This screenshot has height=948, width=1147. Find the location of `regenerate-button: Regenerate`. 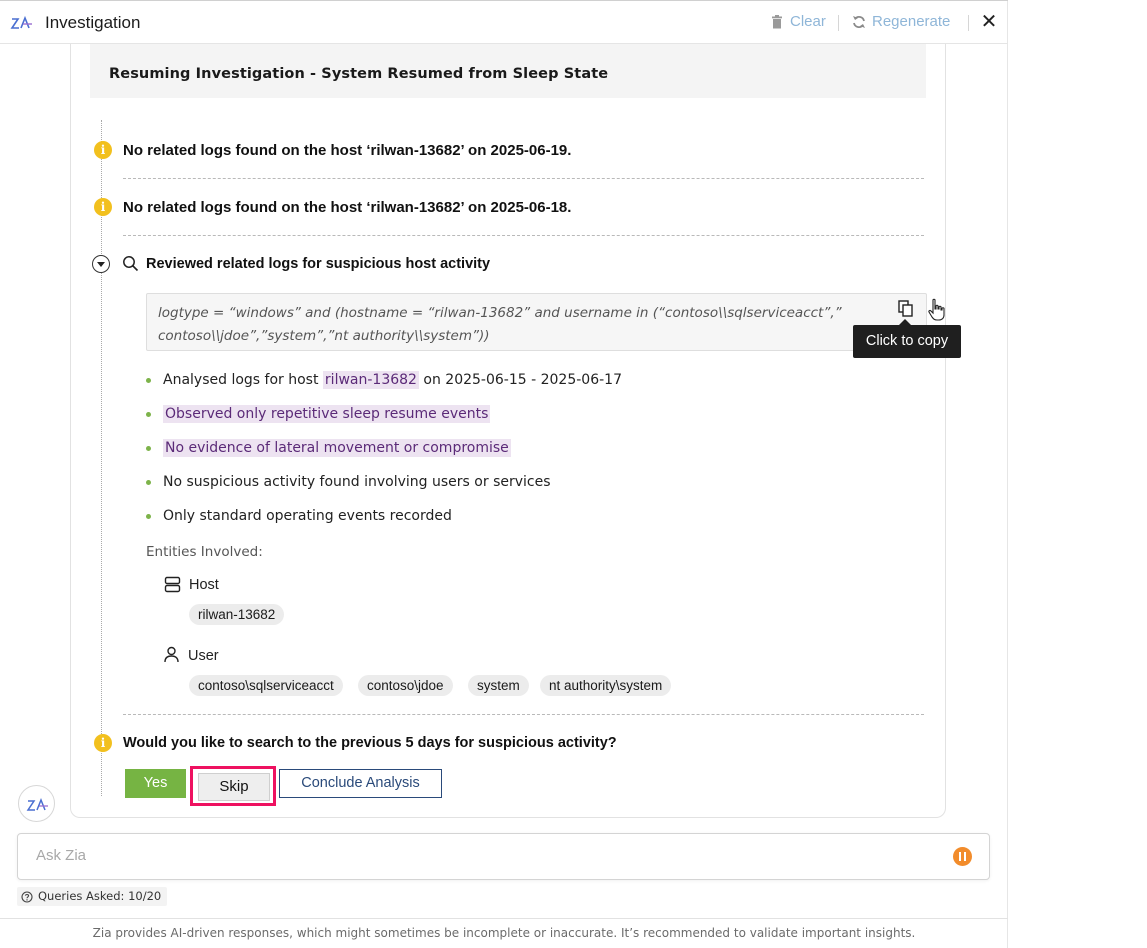

regenerate-button: Regenerate is located at coordinates (901, 21).